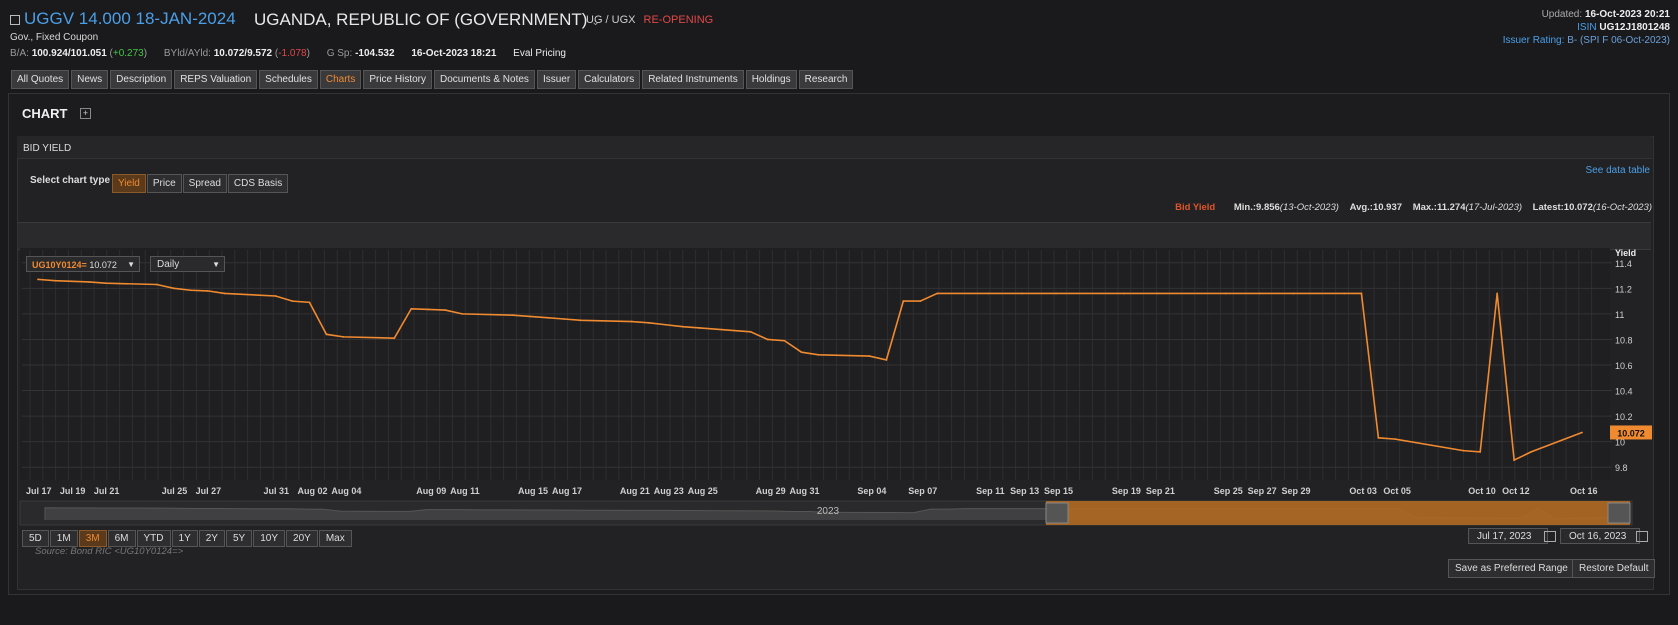 The width and height of the screenshot is (1678, 625). What do you see at coordinates (1516, 491) in the screenshot?
I see `x-tick-label: Oct 12` at bounding box center [1516, 491].